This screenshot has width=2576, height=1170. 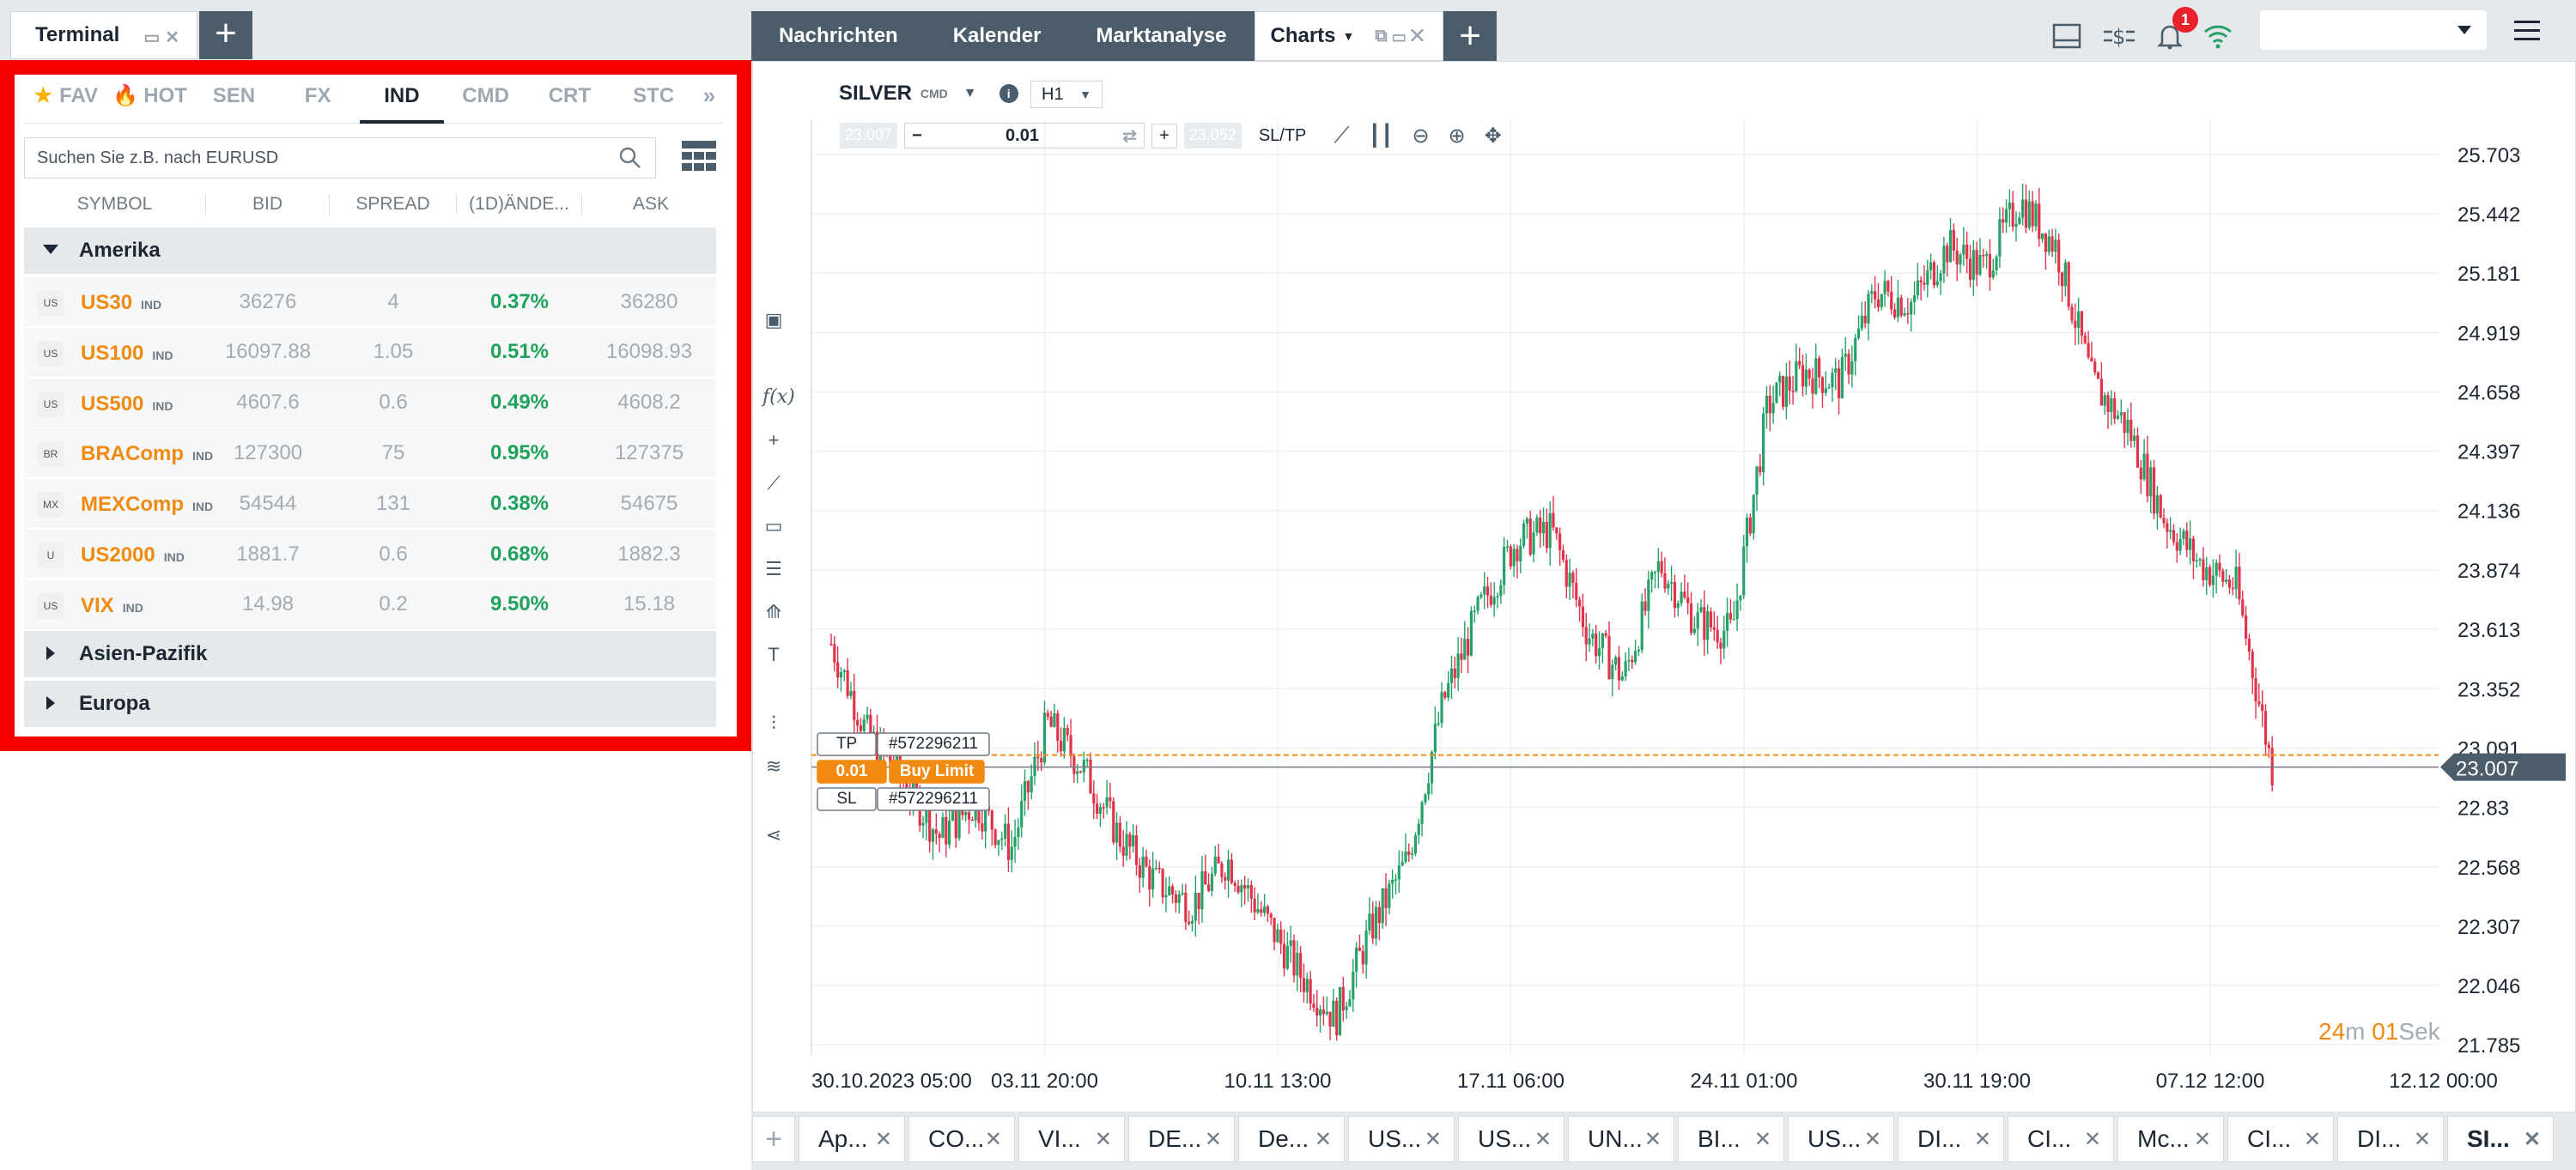 I want to click on trendline-icon: ⟋, so click(x=773, y=483).